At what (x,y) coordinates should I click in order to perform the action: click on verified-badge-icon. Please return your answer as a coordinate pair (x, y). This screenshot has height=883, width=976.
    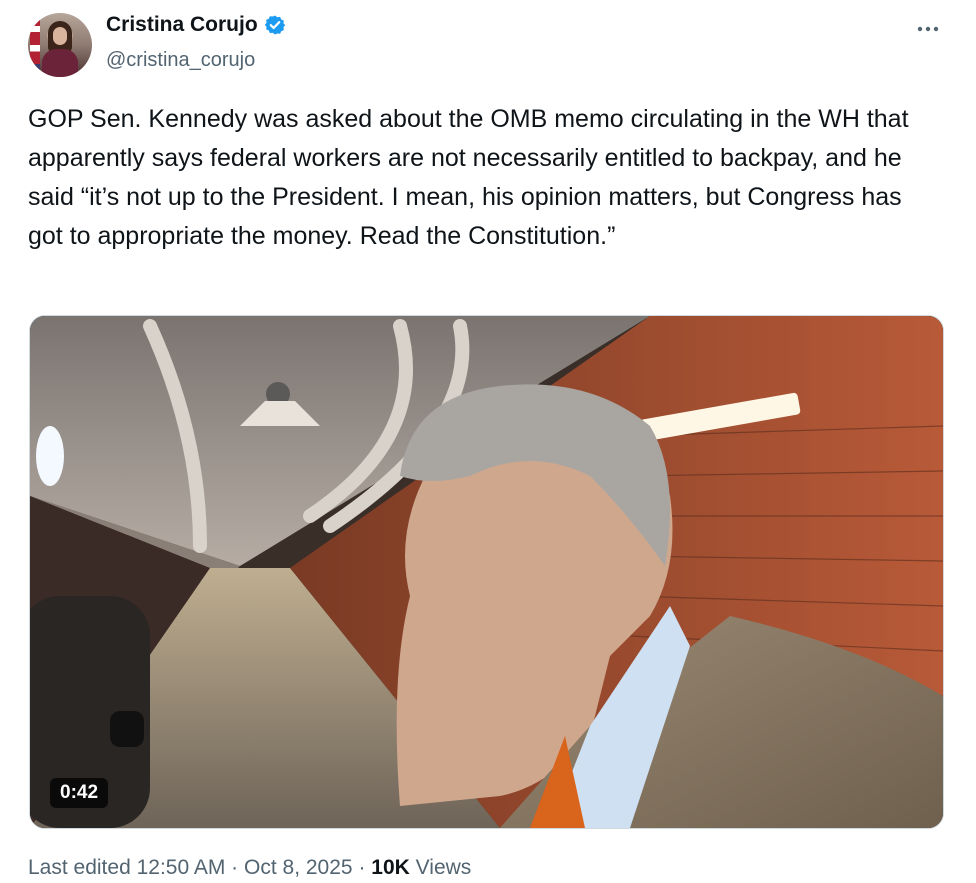
    Looking at the image, I should click on (274, 25).